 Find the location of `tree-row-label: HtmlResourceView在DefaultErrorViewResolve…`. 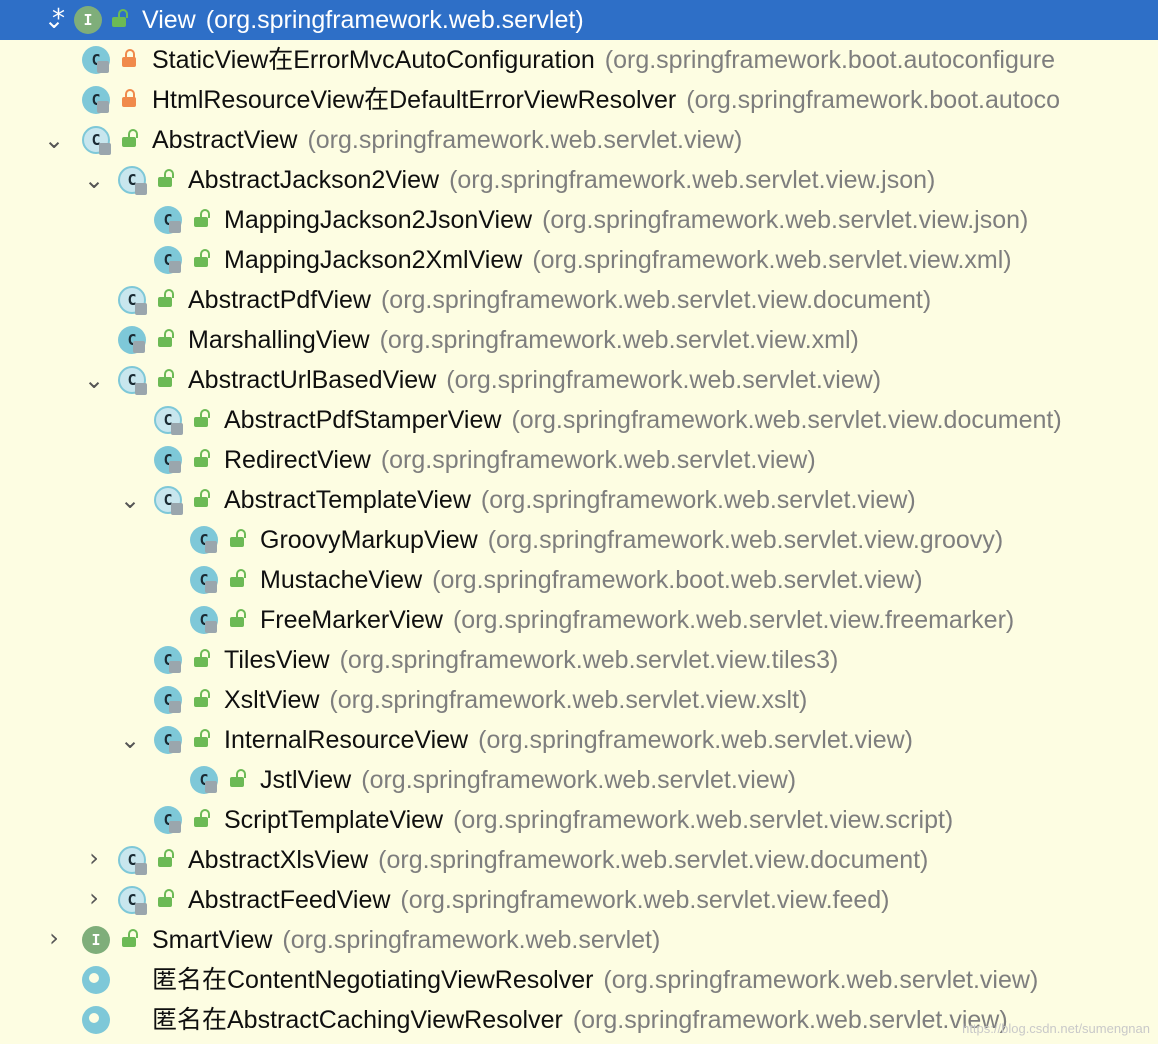

tree-row-label: HtmlResourceView在DefaultErrorViewResolve… is located at coordinates (606, 100).